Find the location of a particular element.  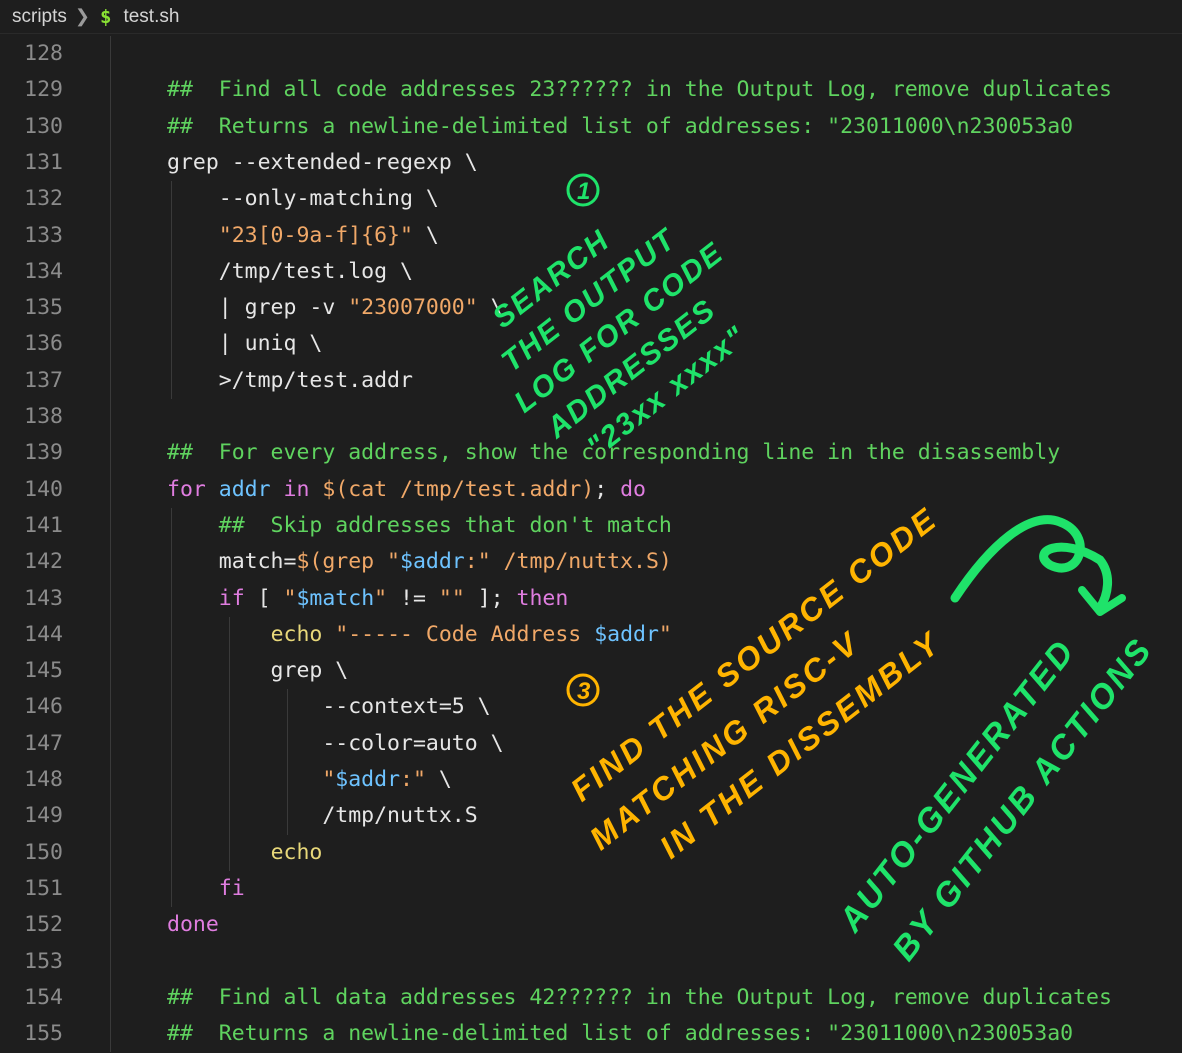

line-number: 143 is located at coordinates (43, 598).